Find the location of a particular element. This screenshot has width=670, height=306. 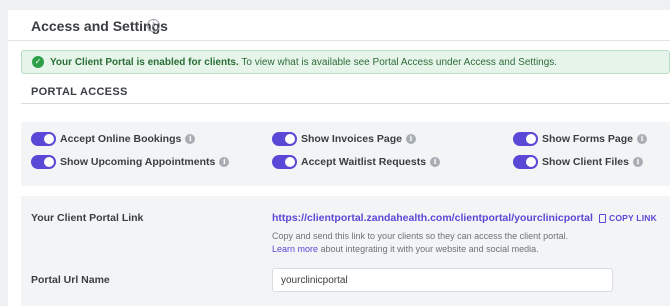

toggle-show-client-files: Show Client Files i is located at coordinates (578, 162).